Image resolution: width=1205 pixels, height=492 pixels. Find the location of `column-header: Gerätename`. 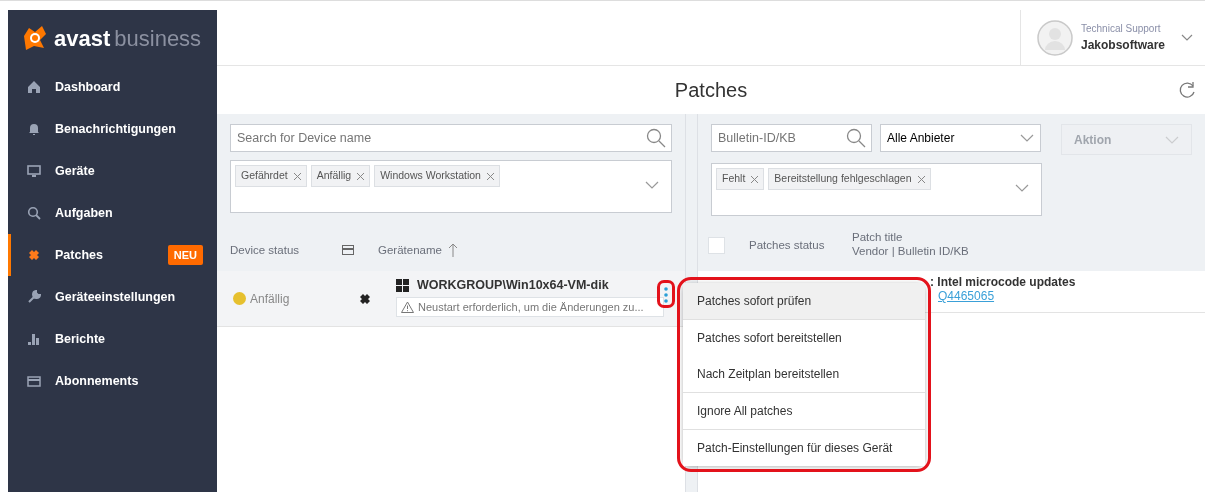

column-header: Gerätename is located at coordinates (410, 250).